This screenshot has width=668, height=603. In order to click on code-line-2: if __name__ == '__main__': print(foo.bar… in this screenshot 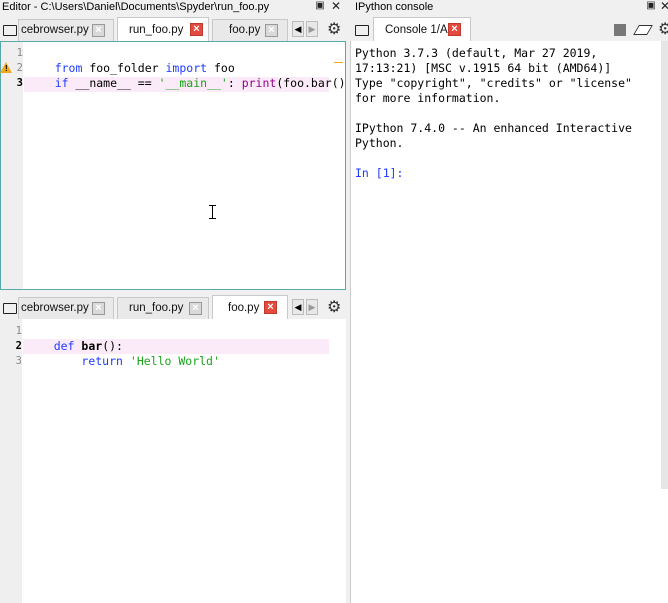, I will do `click(190, 75)`.